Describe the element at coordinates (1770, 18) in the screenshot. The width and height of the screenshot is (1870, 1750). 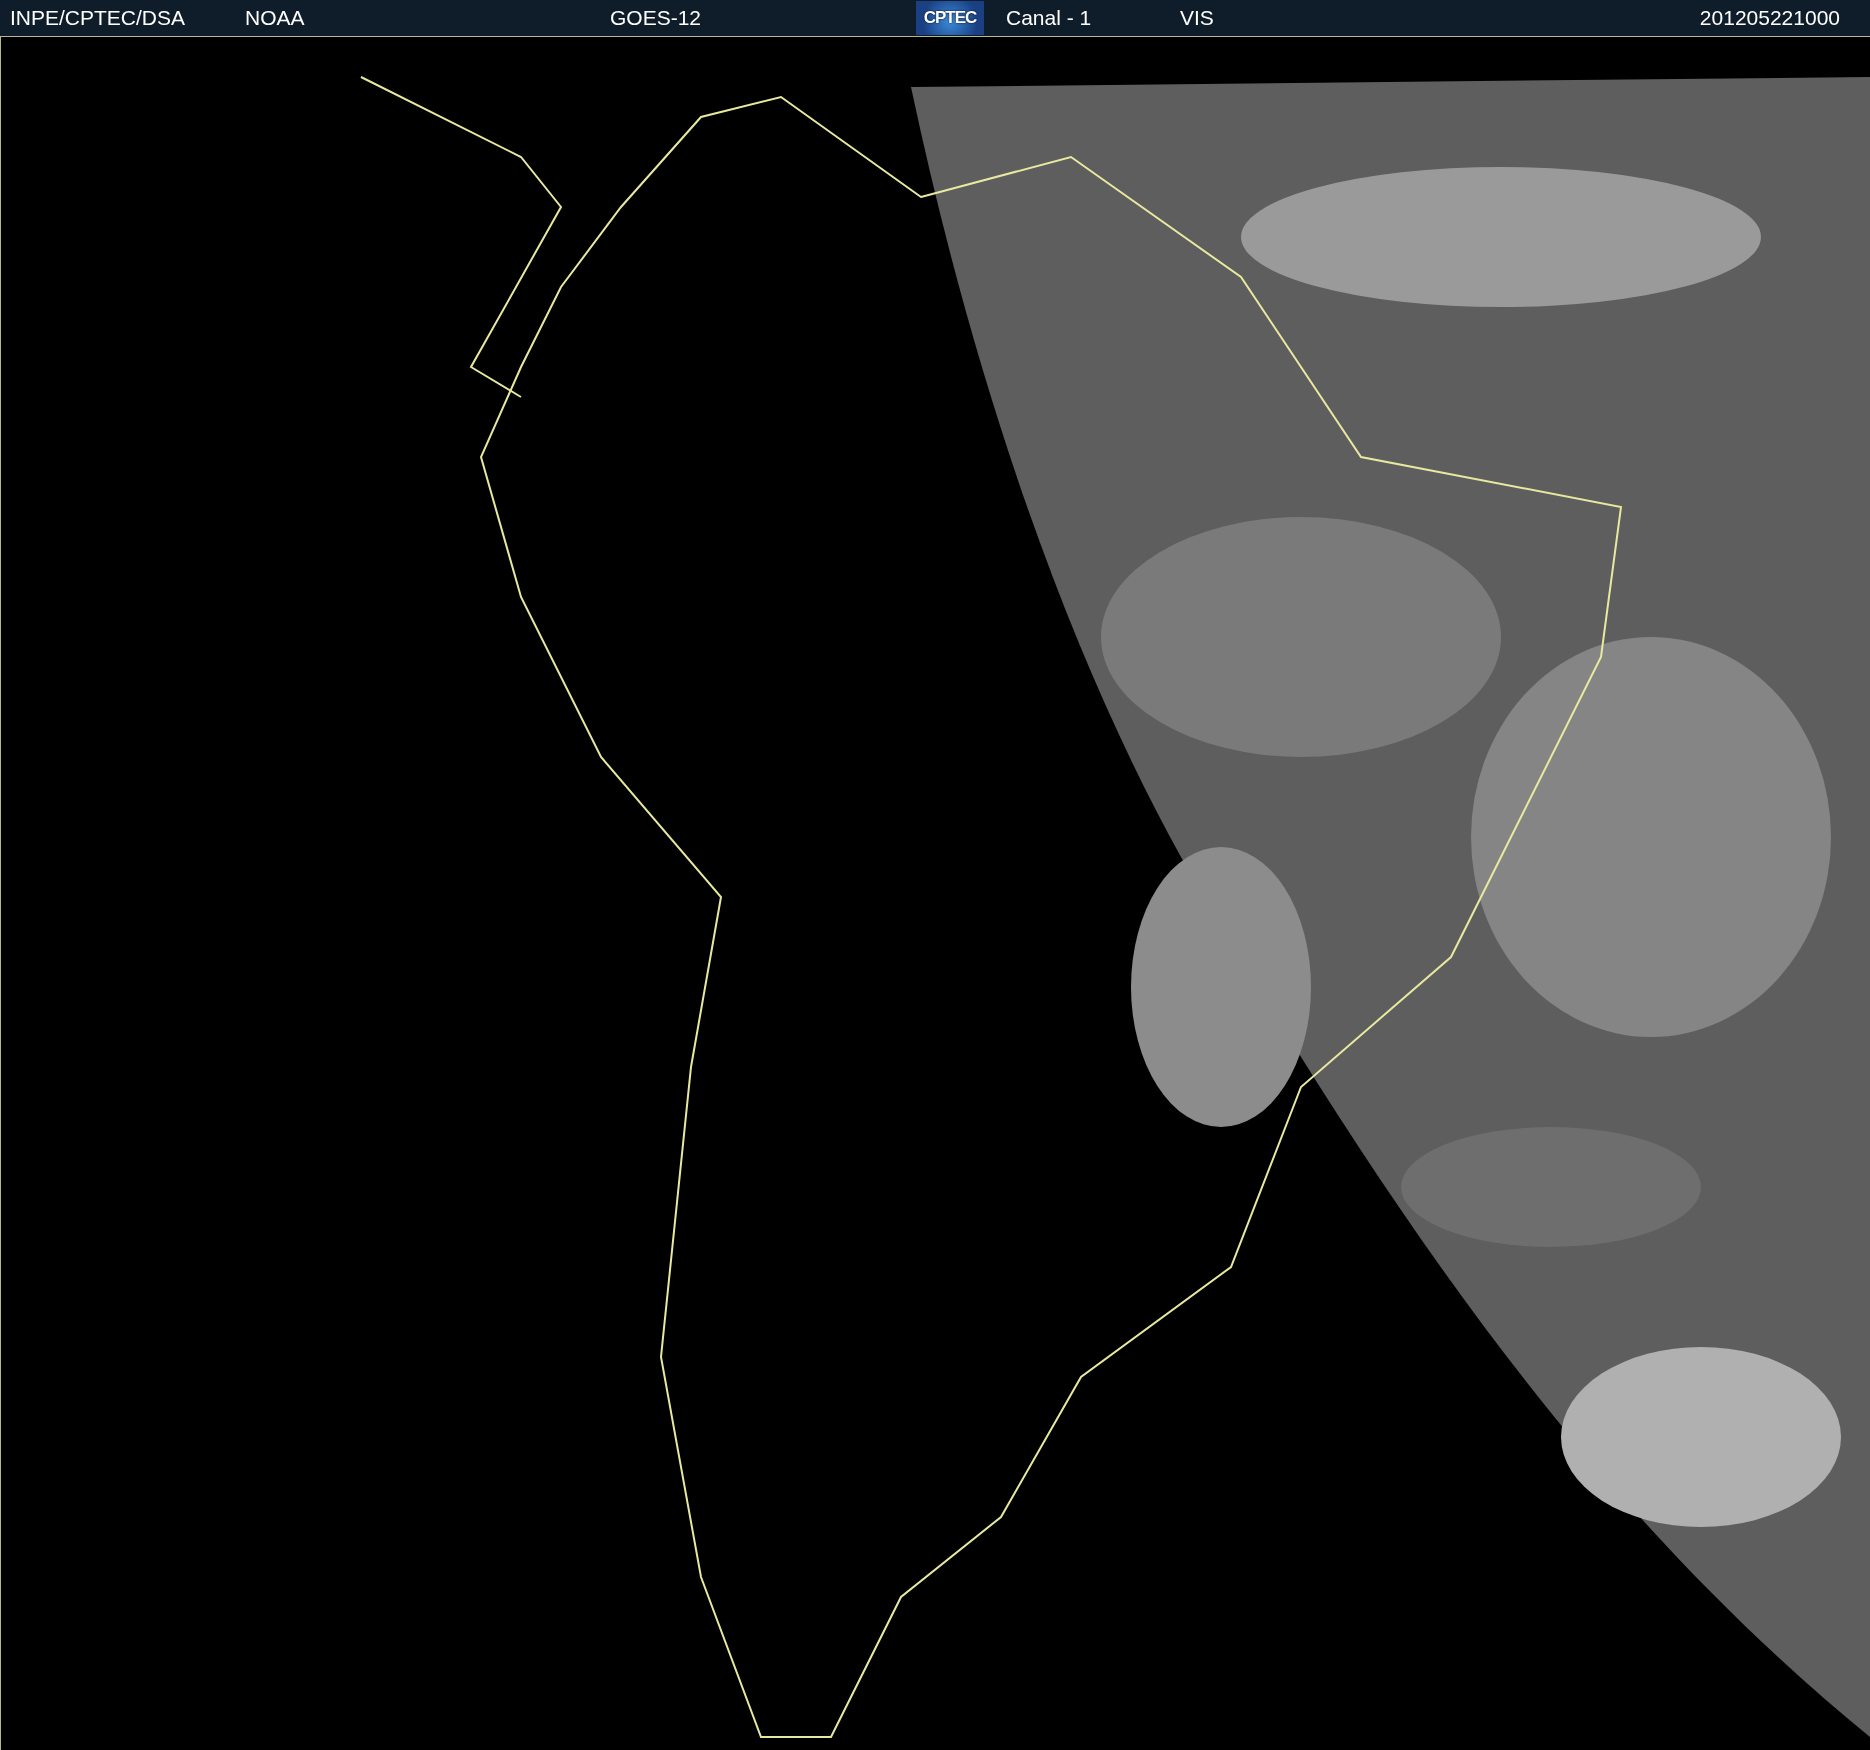
I see `timestamp: 201205221000` at that location.